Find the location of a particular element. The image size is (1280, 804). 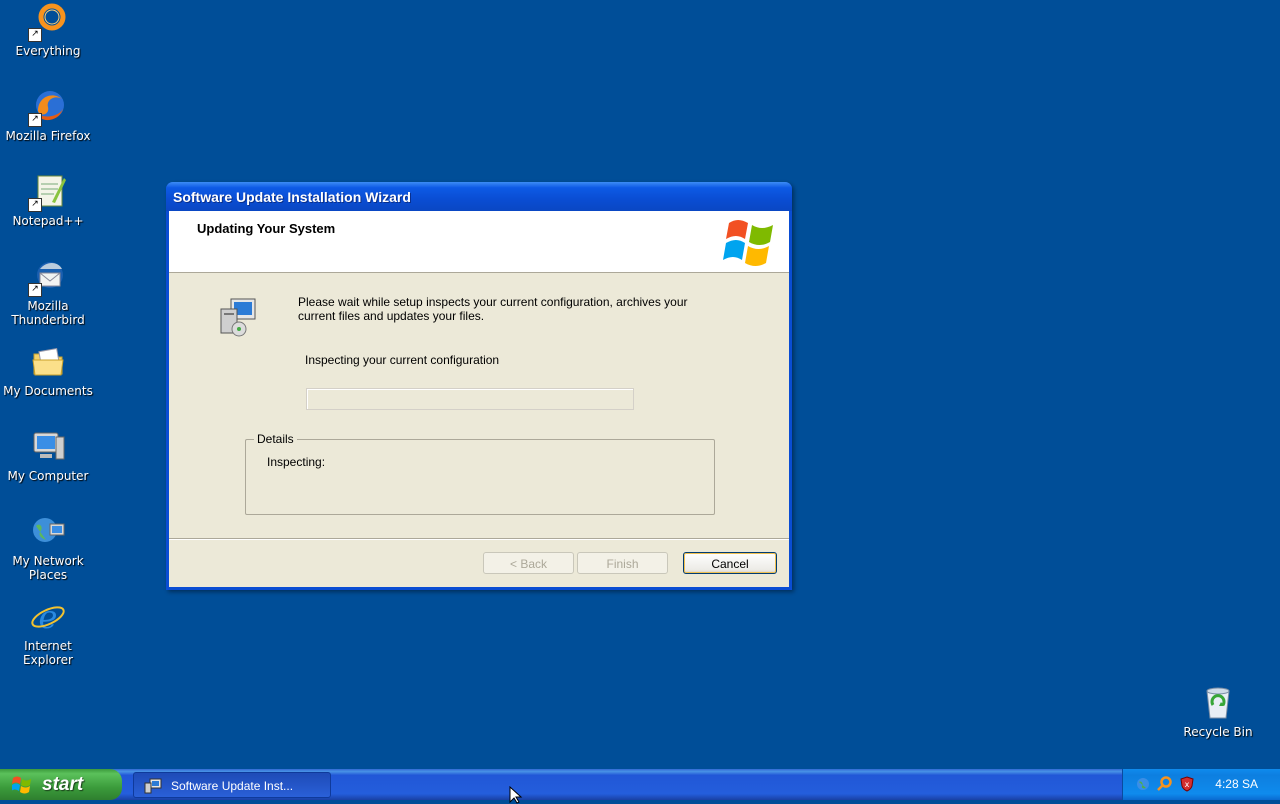

desktop-icon-thunderbird: ↗ Mozilla Thunderbird is located at coordinates (48, 292).